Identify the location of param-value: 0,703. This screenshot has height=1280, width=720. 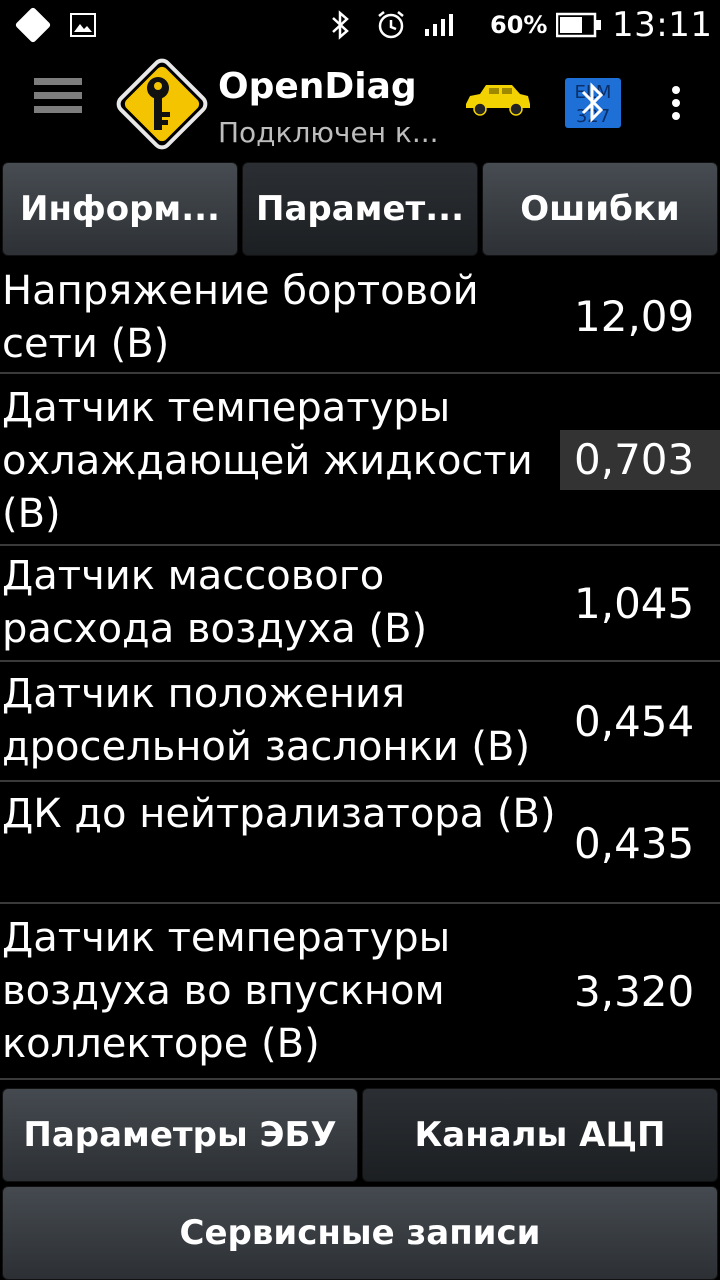
(640, 460).